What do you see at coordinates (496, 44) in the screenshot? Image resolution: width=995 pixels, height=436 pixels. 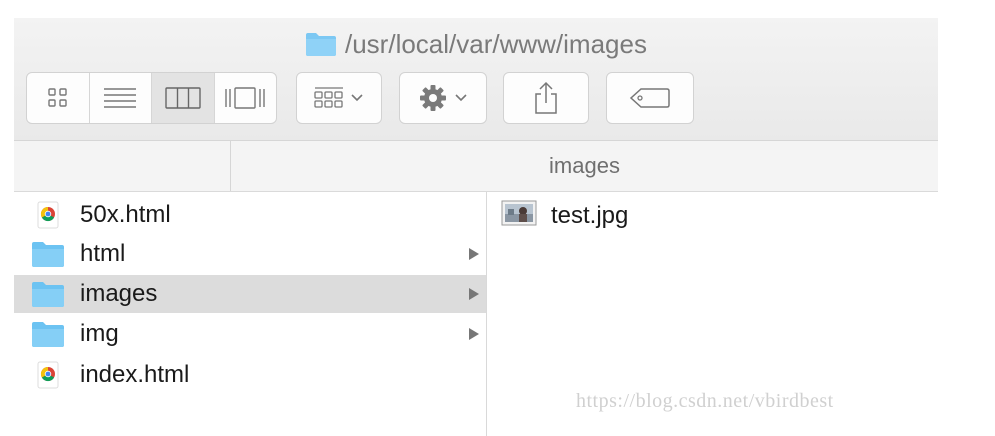 I see `window-title-text: /usr/local/var/www/images` at bounding box center [496, 44].